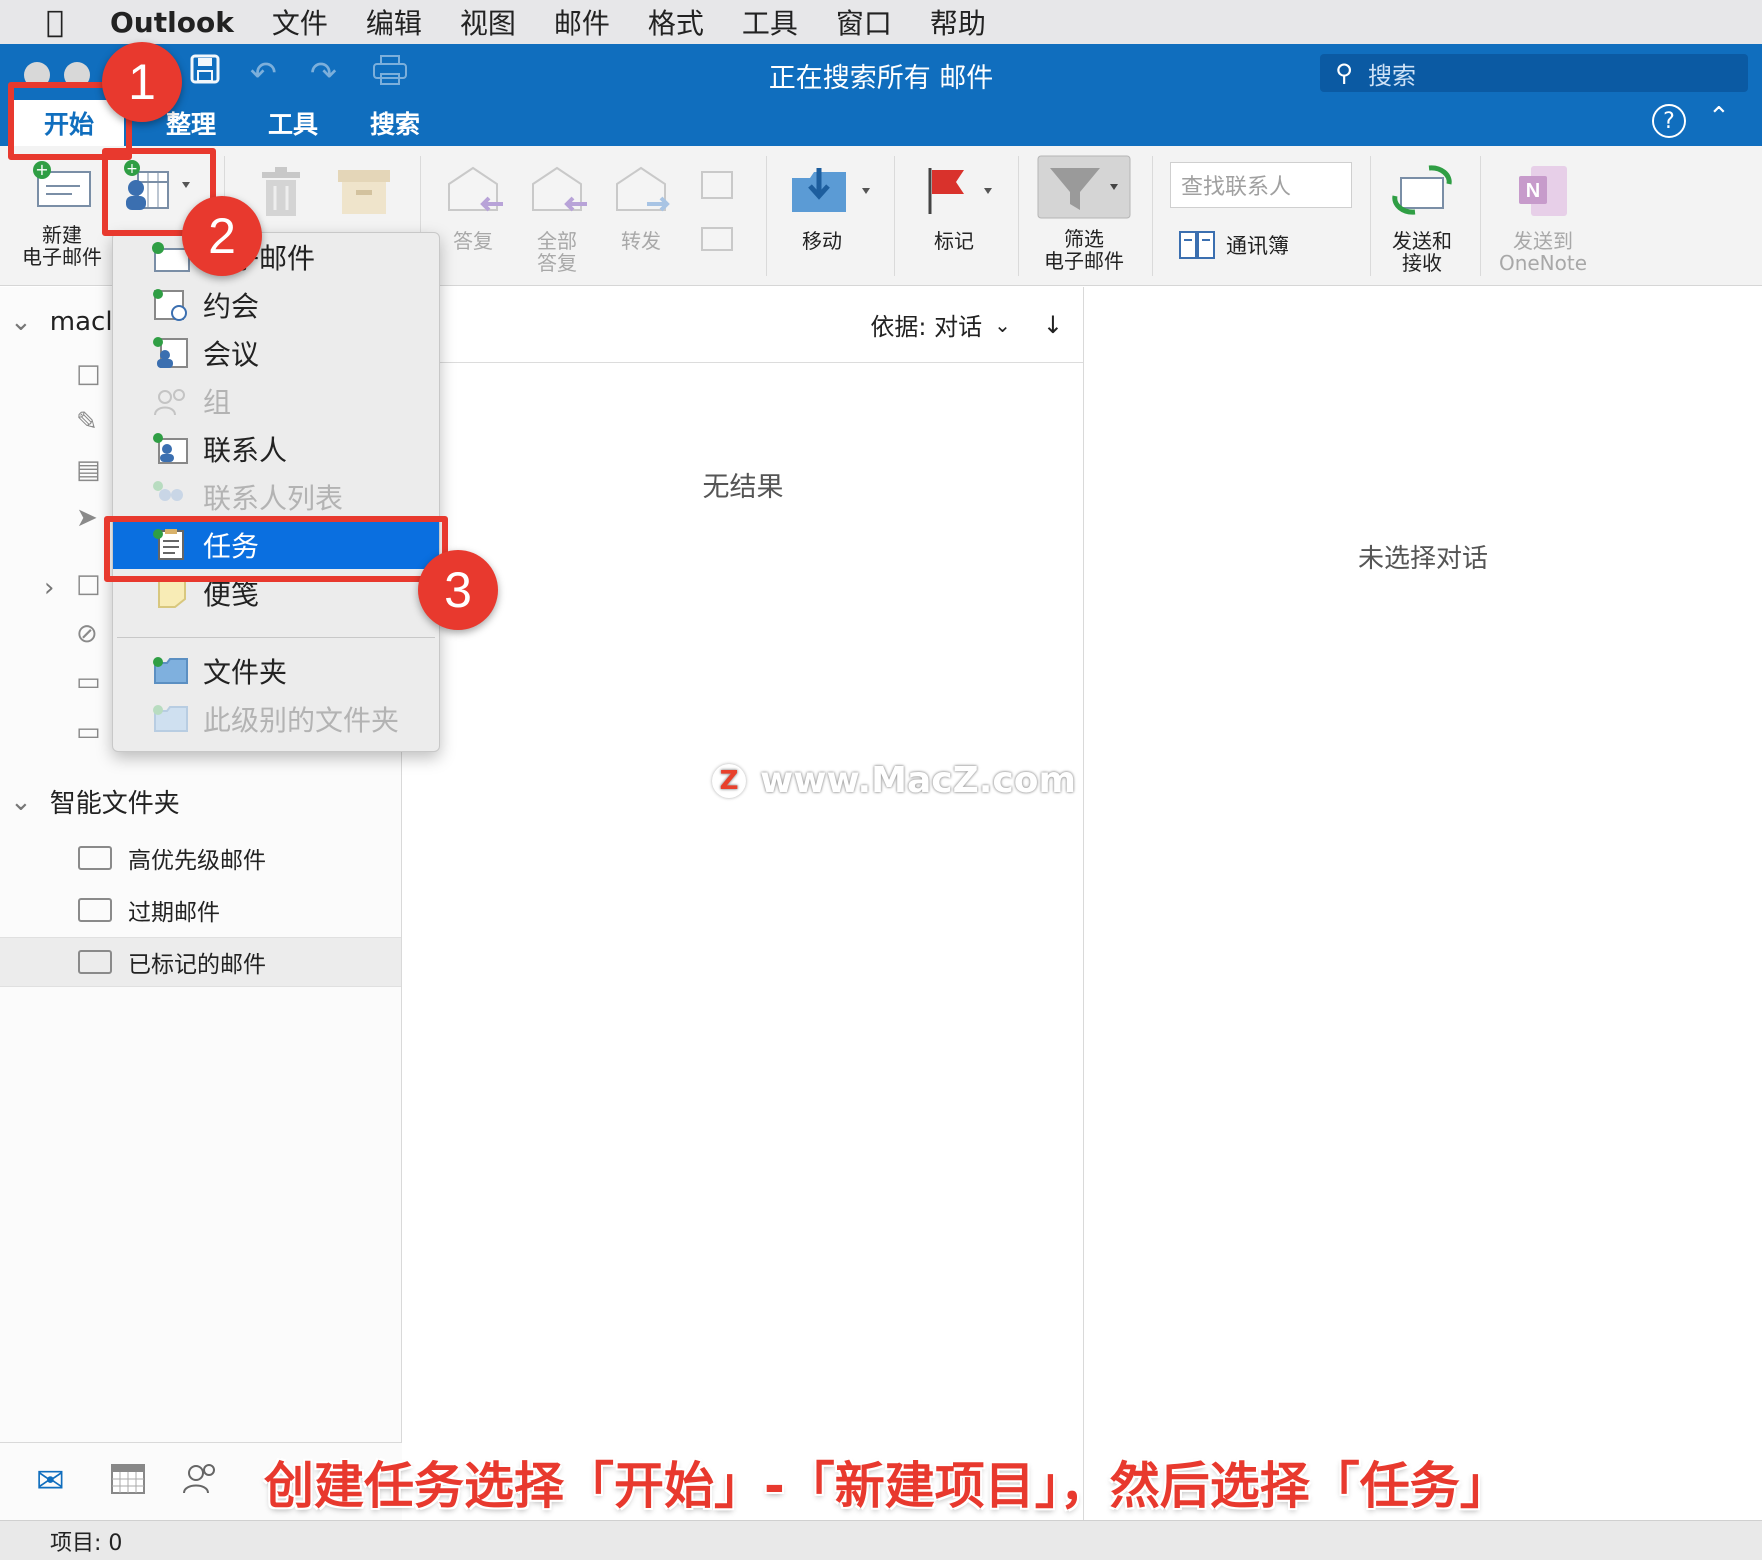 The height and width of the screenshot is (1560, 1762). I want to click on menu-item-meeting: 会议, so click(276, 353).